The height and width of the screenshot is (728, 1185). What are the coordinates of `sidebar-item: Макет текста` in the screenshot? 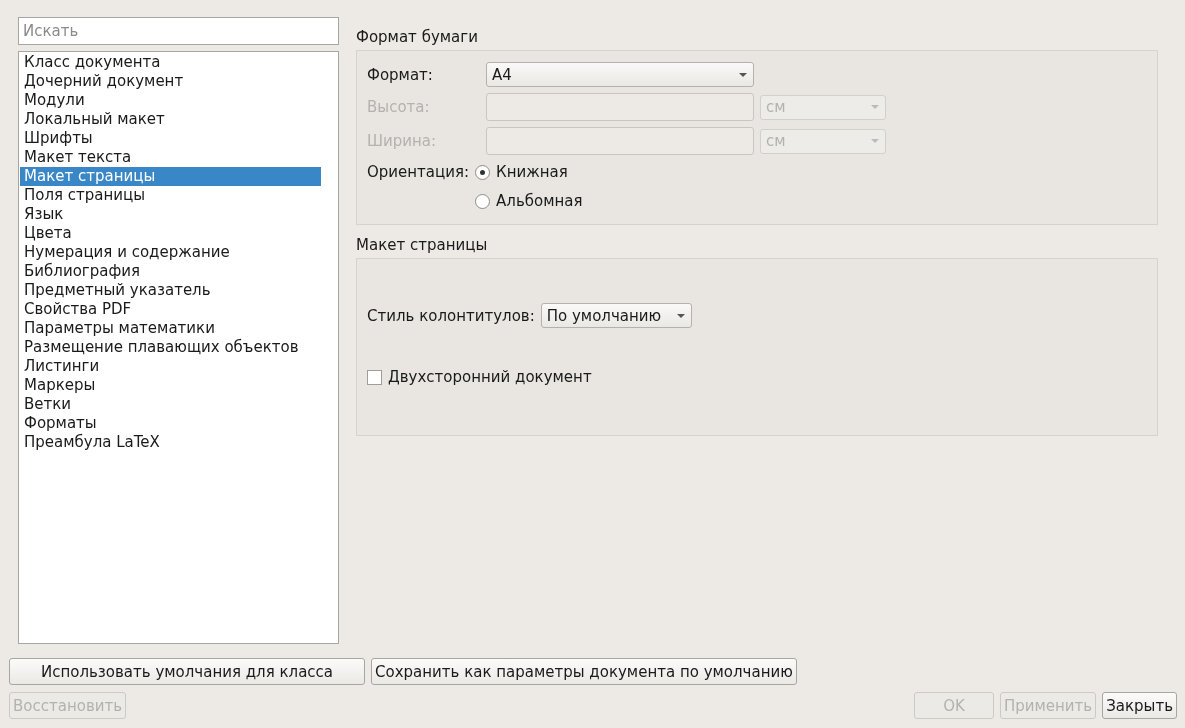 It's located at (170, 157).